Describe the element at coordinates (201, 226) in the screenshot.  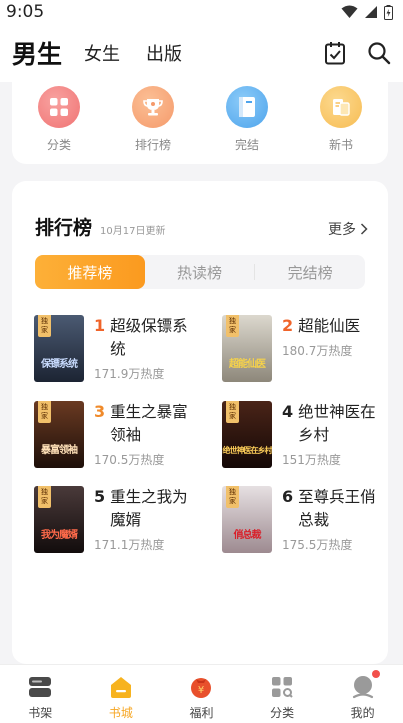
I see `ranking-header: 排行榜 10月17日更新 更多` at that location.